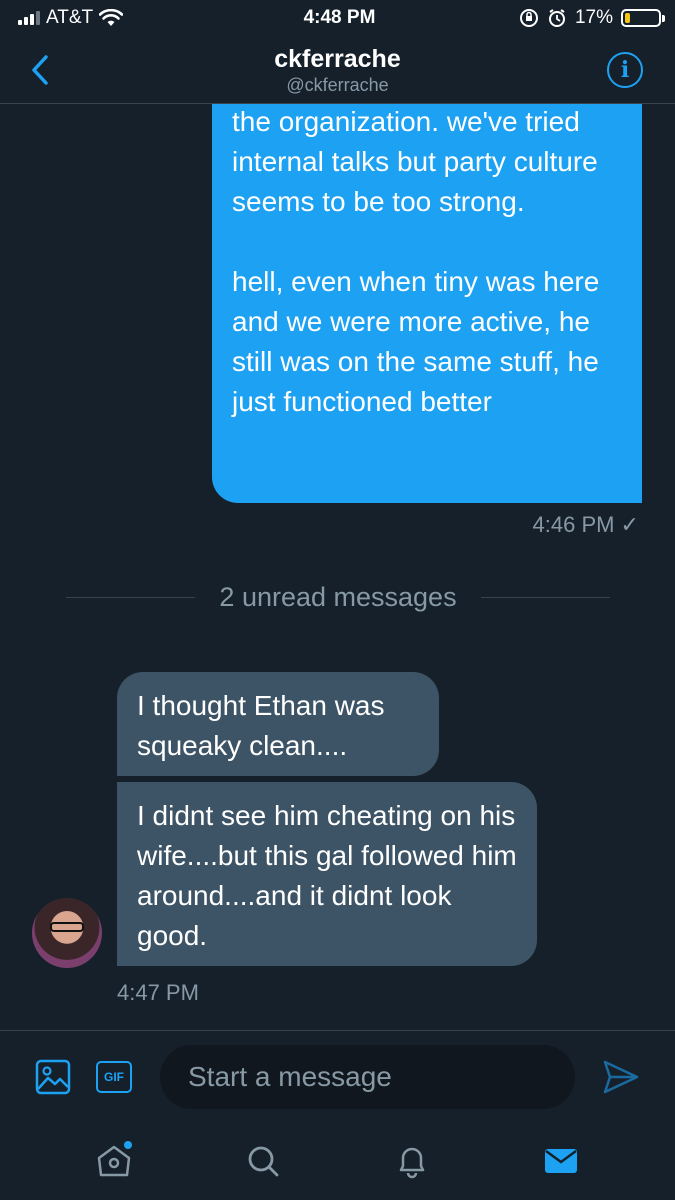 The width and height of the screenshot is (675, 1200). I want to click on wifi-icon, so click(111, 17).